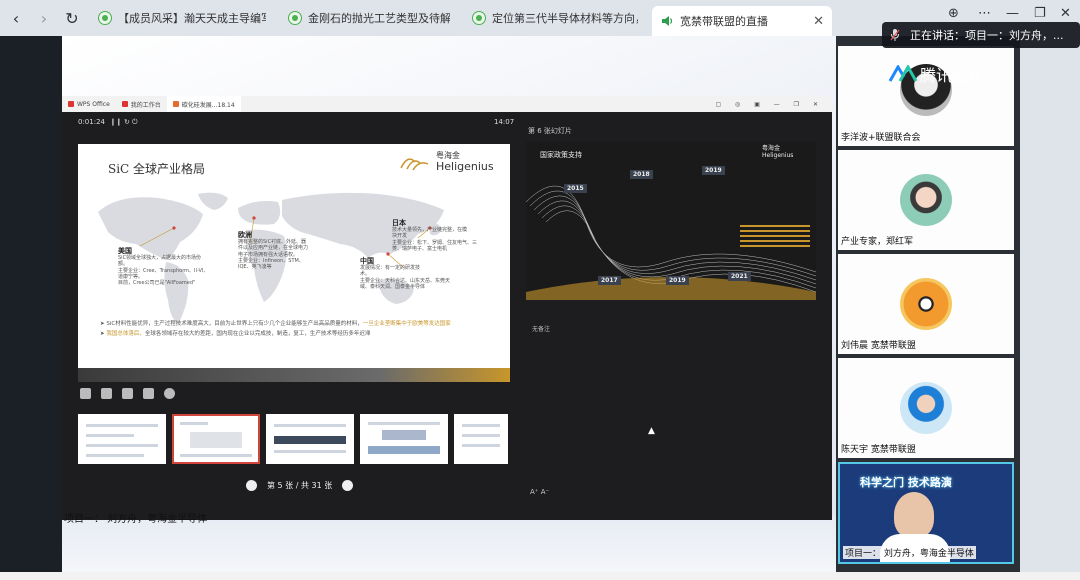 The height and width of the screenshot is (580, 1080). Describe the element at coordinates (651, 431) in the screenshot. I see `mouse-cursor: ▲` at that location.